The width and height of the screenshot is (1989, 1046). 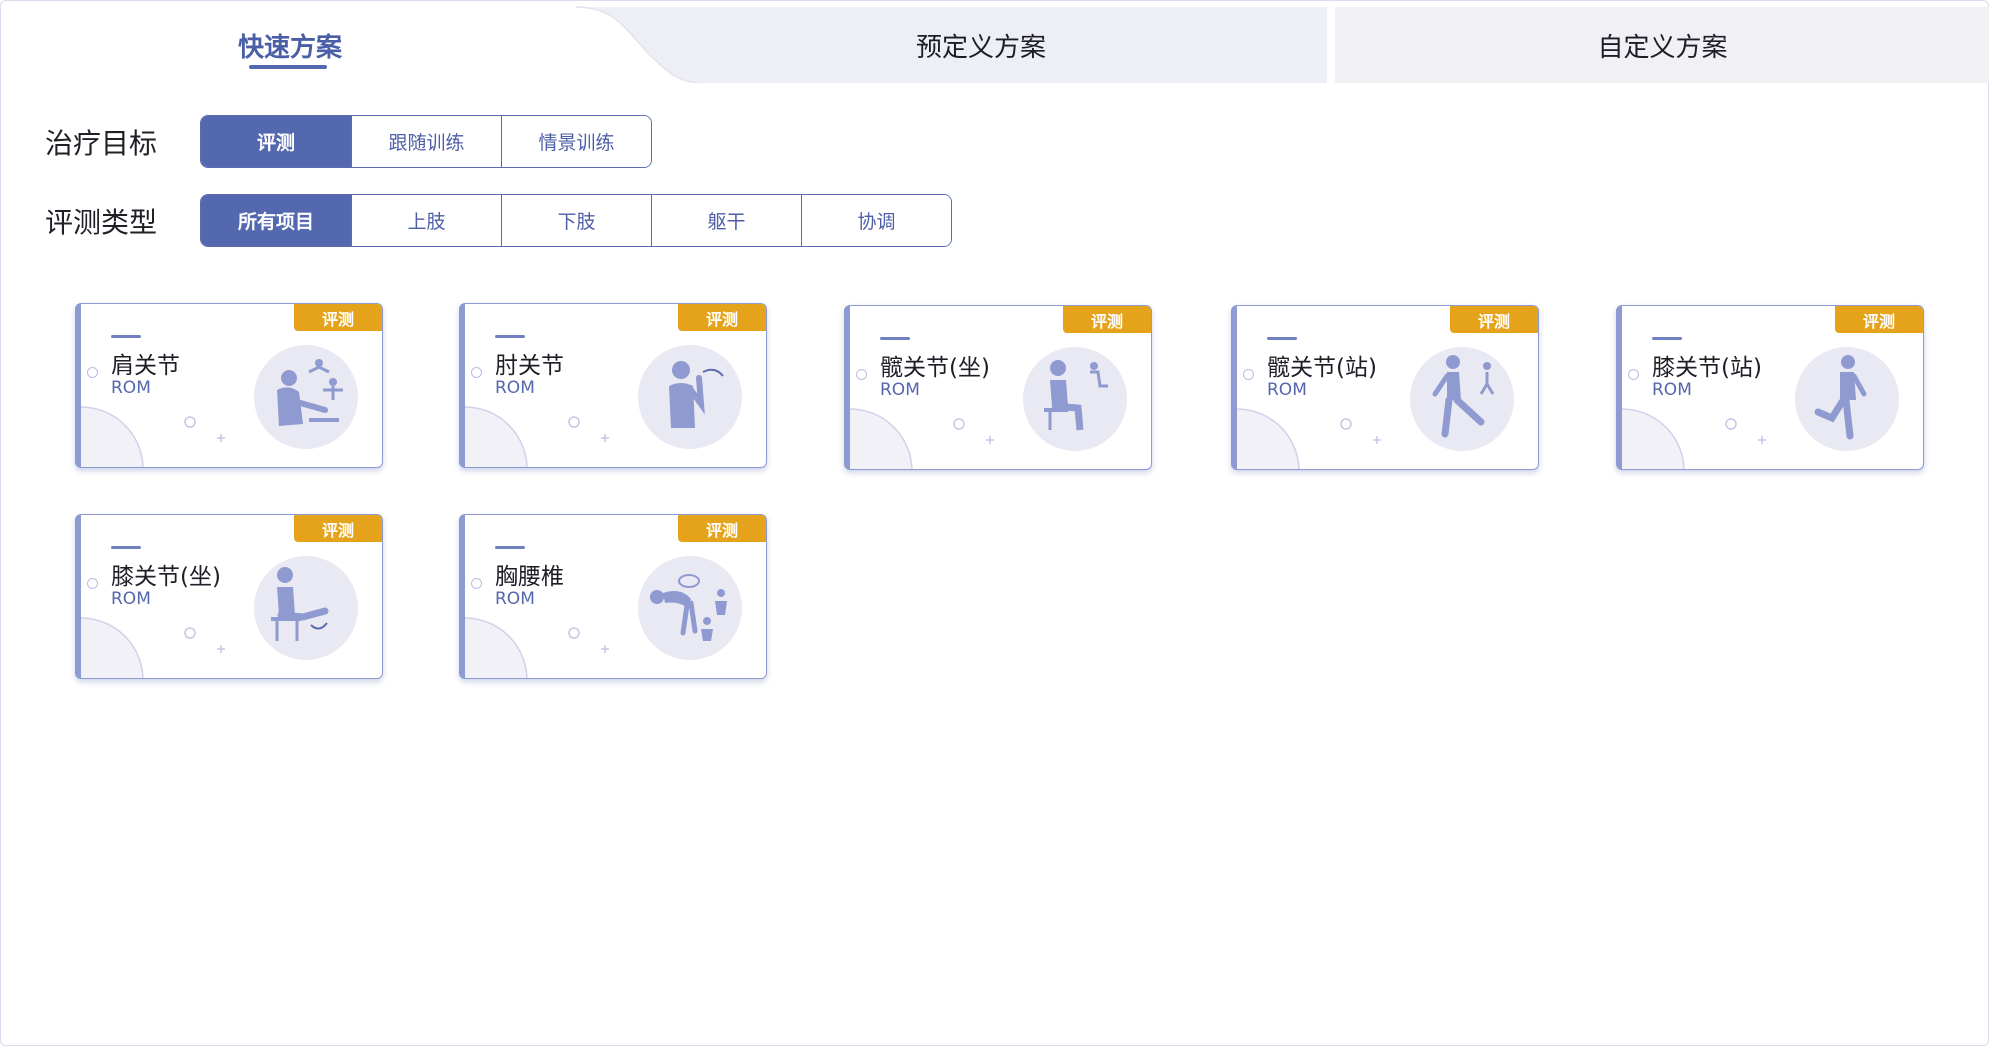 What do you see at coordinates (101, 222) in the screenshot?
I see `assessment-type-label: 评测类型` at bounding box center [101, 222].